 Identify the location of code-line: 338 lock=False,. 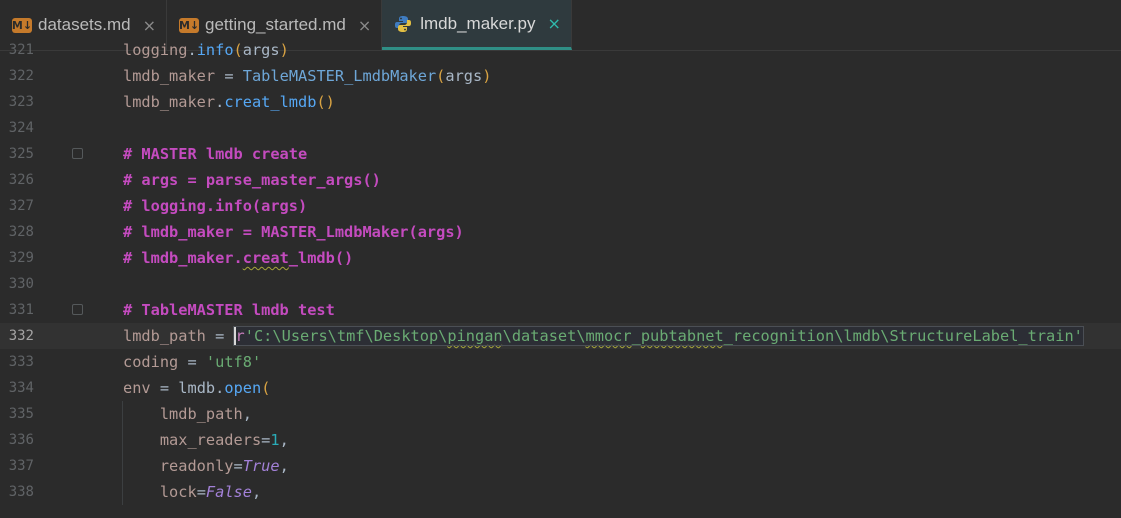
(560, 492).